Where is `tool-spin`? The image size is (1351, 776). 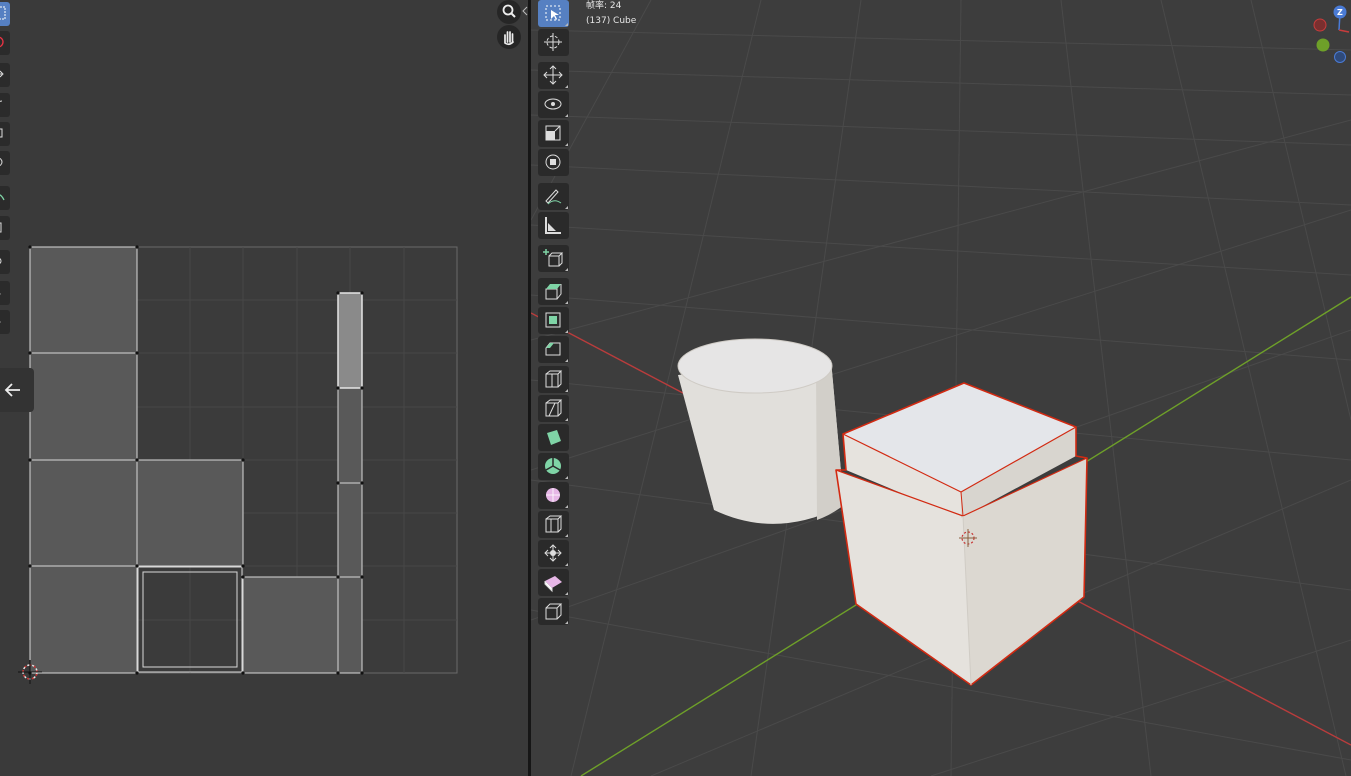
tool-spin is located at coordinates (553, 466).